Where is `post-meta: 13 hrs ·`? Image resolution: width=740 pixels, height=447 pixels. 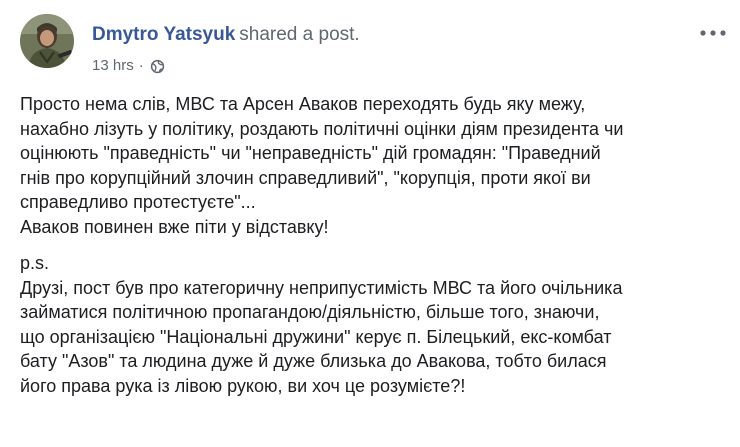 post-meta: 13 hrs · is located at coordinates (128, 66).